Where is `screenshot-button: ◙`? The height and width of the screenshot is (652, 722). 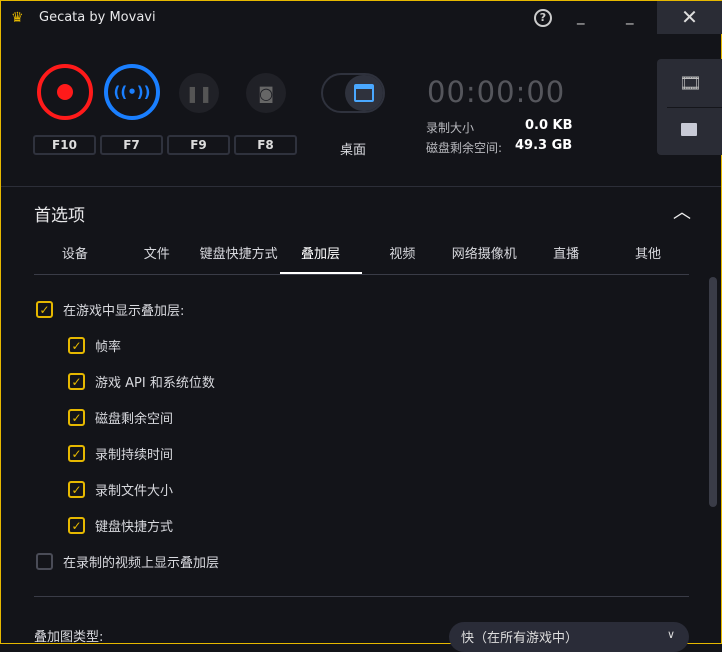
screenshot-button: ◙ is located at coordinates (266, 93).